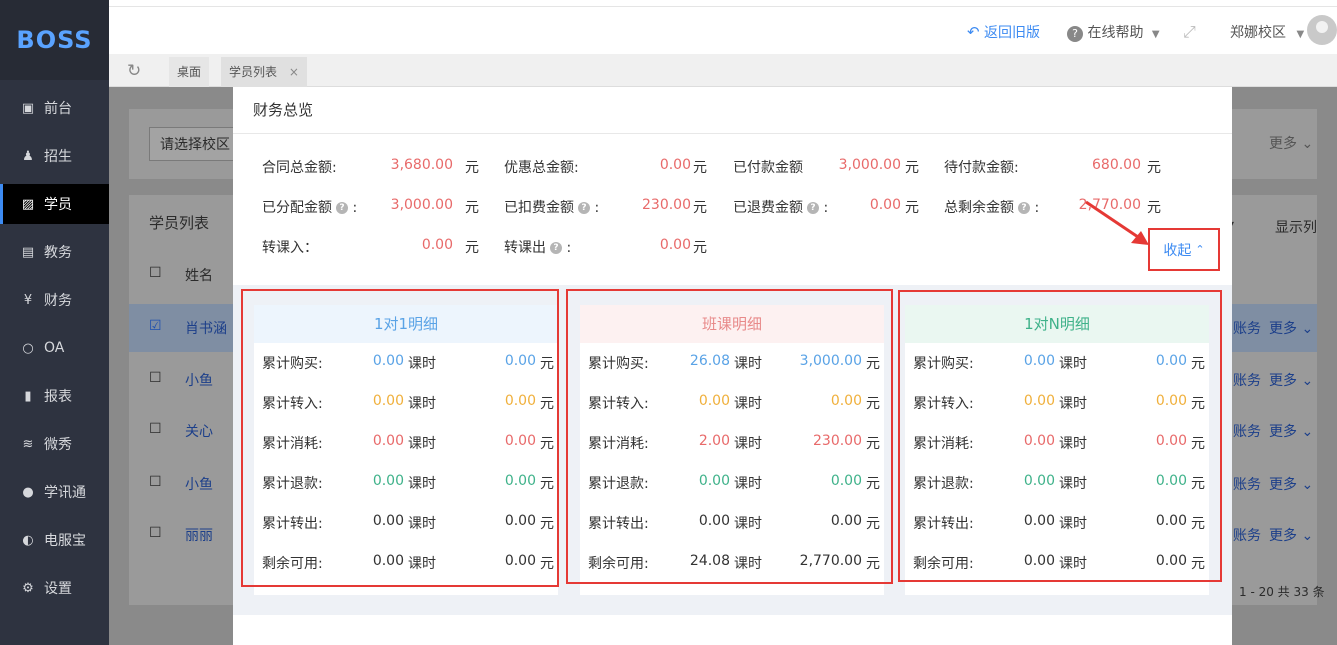  I want to click on undo-icon: ↶, so click(973, 32).